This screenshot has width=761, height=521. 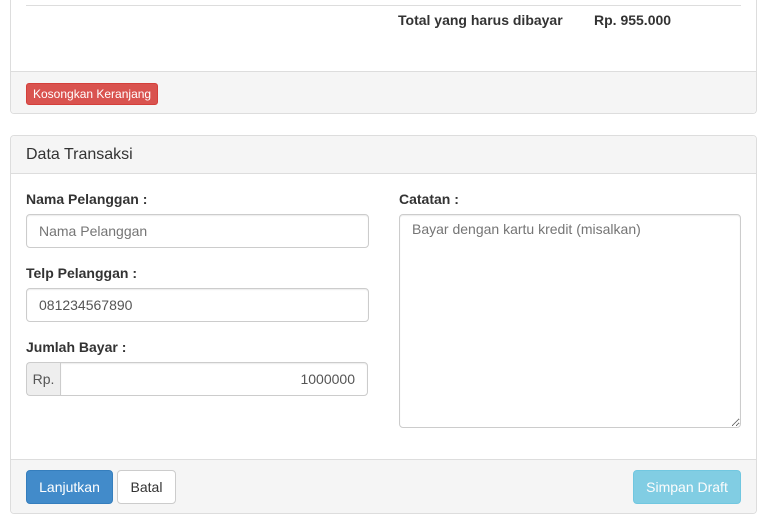 What do you see at coordinates (480, 20) in the screenshot?
I see `total-label: Total yang harus dibayar` at bounding box center [480, 20].